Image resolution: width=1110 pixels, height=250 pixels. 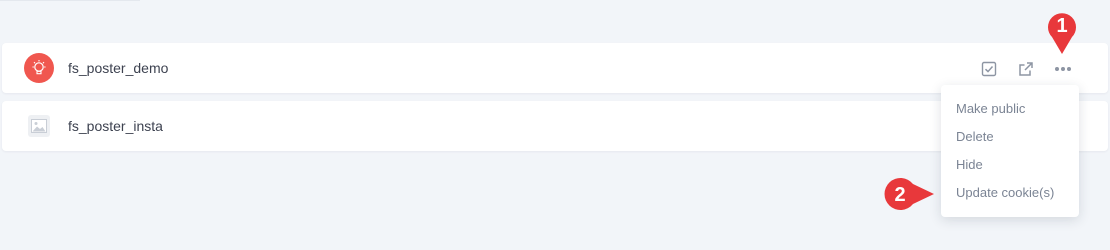 I want to click on top-divider, so click(x=70, y=2).